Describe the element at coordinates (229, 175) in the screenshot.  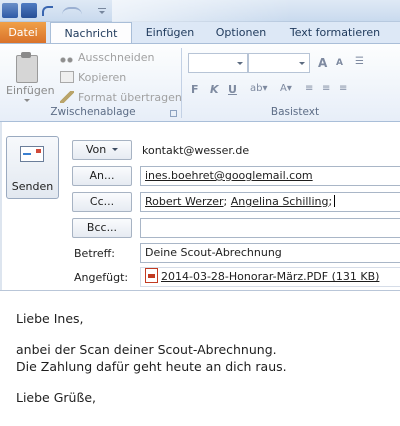
I see `to-recipient: ines.boehret@googlemail.com` at that location.